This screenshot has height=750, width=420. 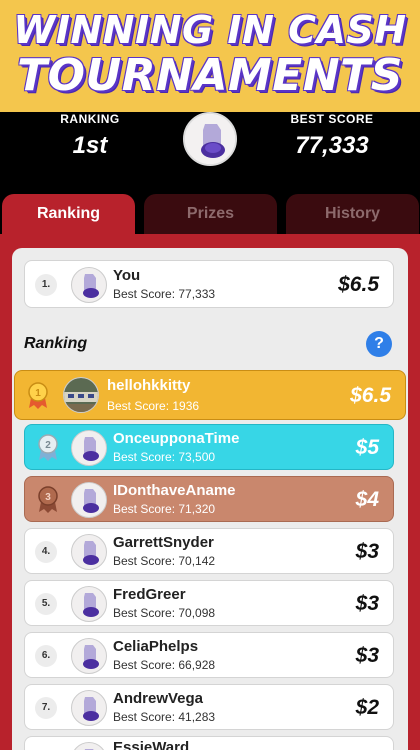 I want to click on medal-rank: 2, so click(x=48, y=445).